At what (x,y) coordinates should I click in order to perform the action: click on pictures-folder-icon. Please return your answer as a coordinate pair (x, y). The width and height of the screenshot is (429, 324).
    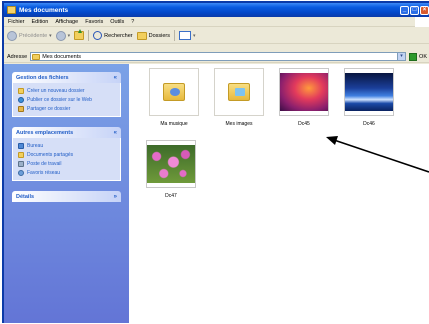
    Looking at the image, I should click on (239, 92).